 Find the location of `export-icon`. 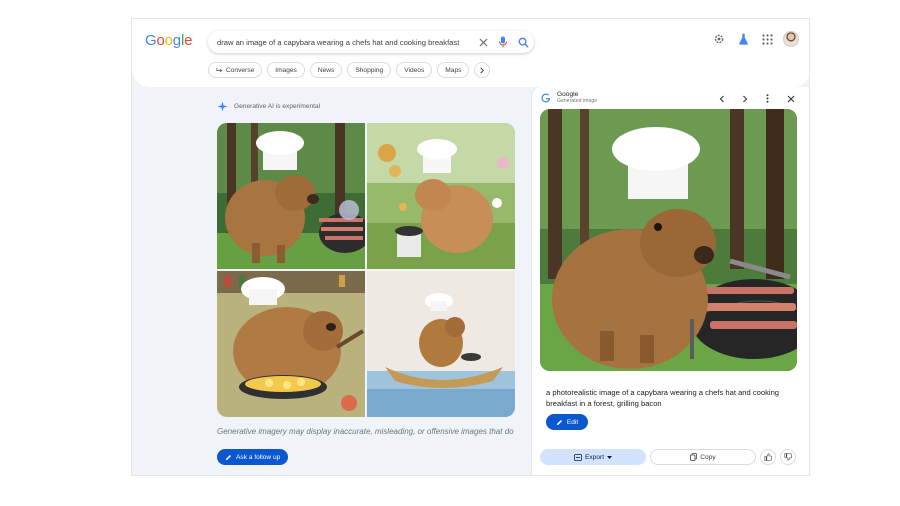

export-icon is located at coordinates (578, 457).